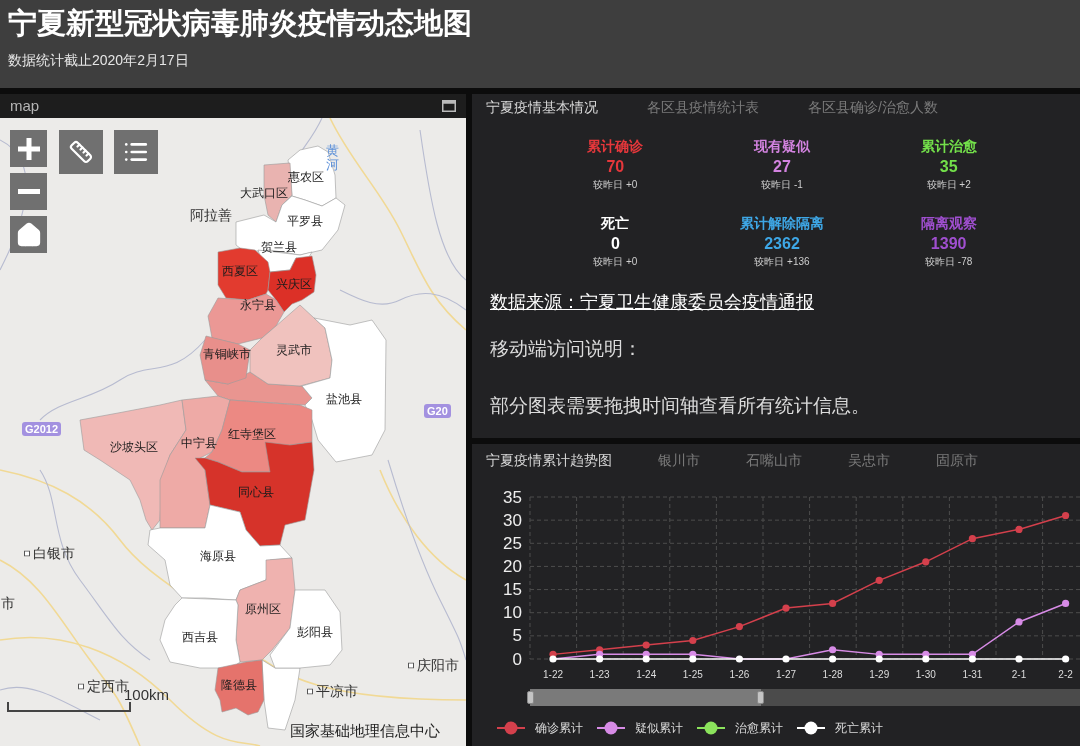 The image size is (1080, 746). I want to click on y-axis-label: 0, so click(517, 659).